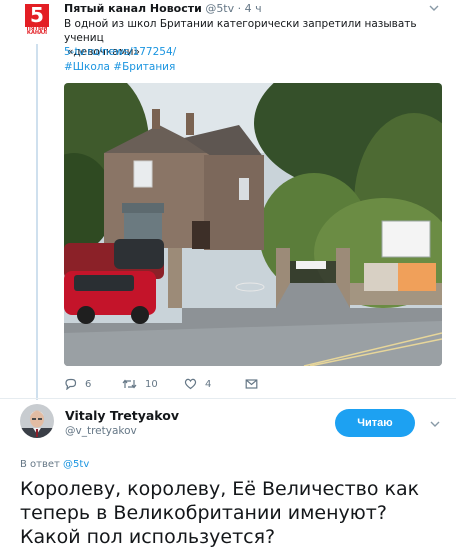  Describe the element at coordinates (40, 464) in the screenshot. I see `reply-prefix: В ответ` at that location.